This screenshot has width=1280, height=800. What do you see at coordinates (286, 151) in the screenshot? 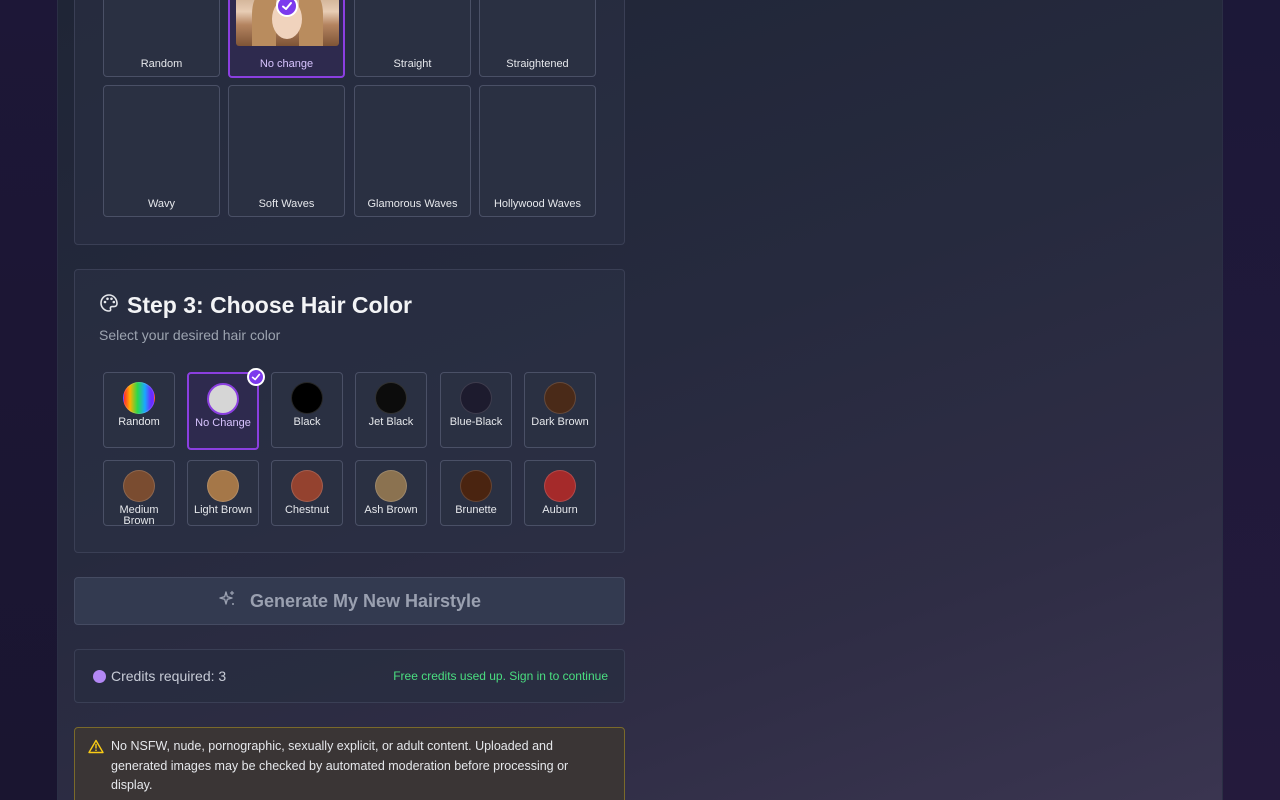
I see `style-option-soft-waves: Soft Waves` at bounding box center [286, 151].